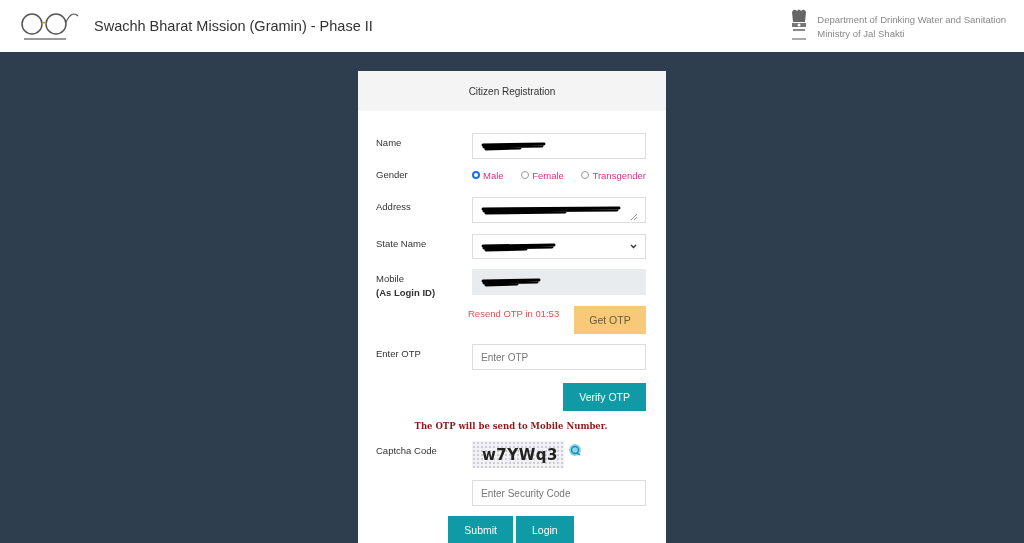 Image resolution: width=1024 pixels, height=543 pixels. I want to click on resize-grip-icon, so click(634, 217).